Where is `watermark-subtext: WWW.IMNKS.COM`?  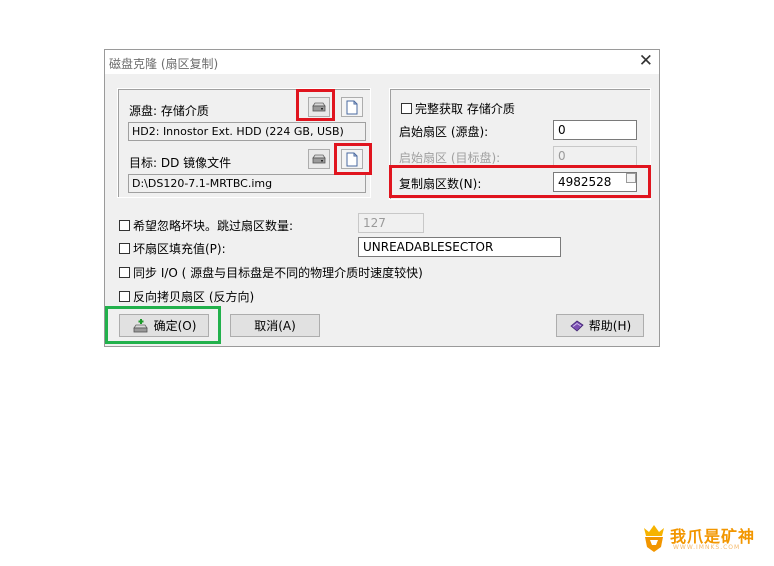 watermark-subtext: WWW.IMNKS.COM is located at coordinates (707, 547).